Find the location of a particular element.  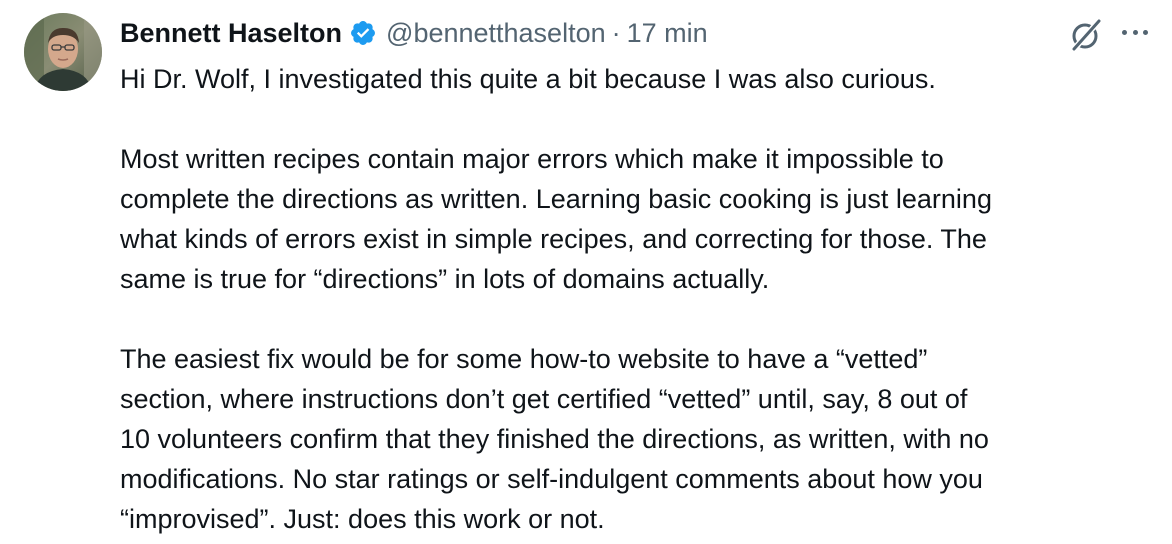

timestamp: 17 min is located at coordinates (667, 33).